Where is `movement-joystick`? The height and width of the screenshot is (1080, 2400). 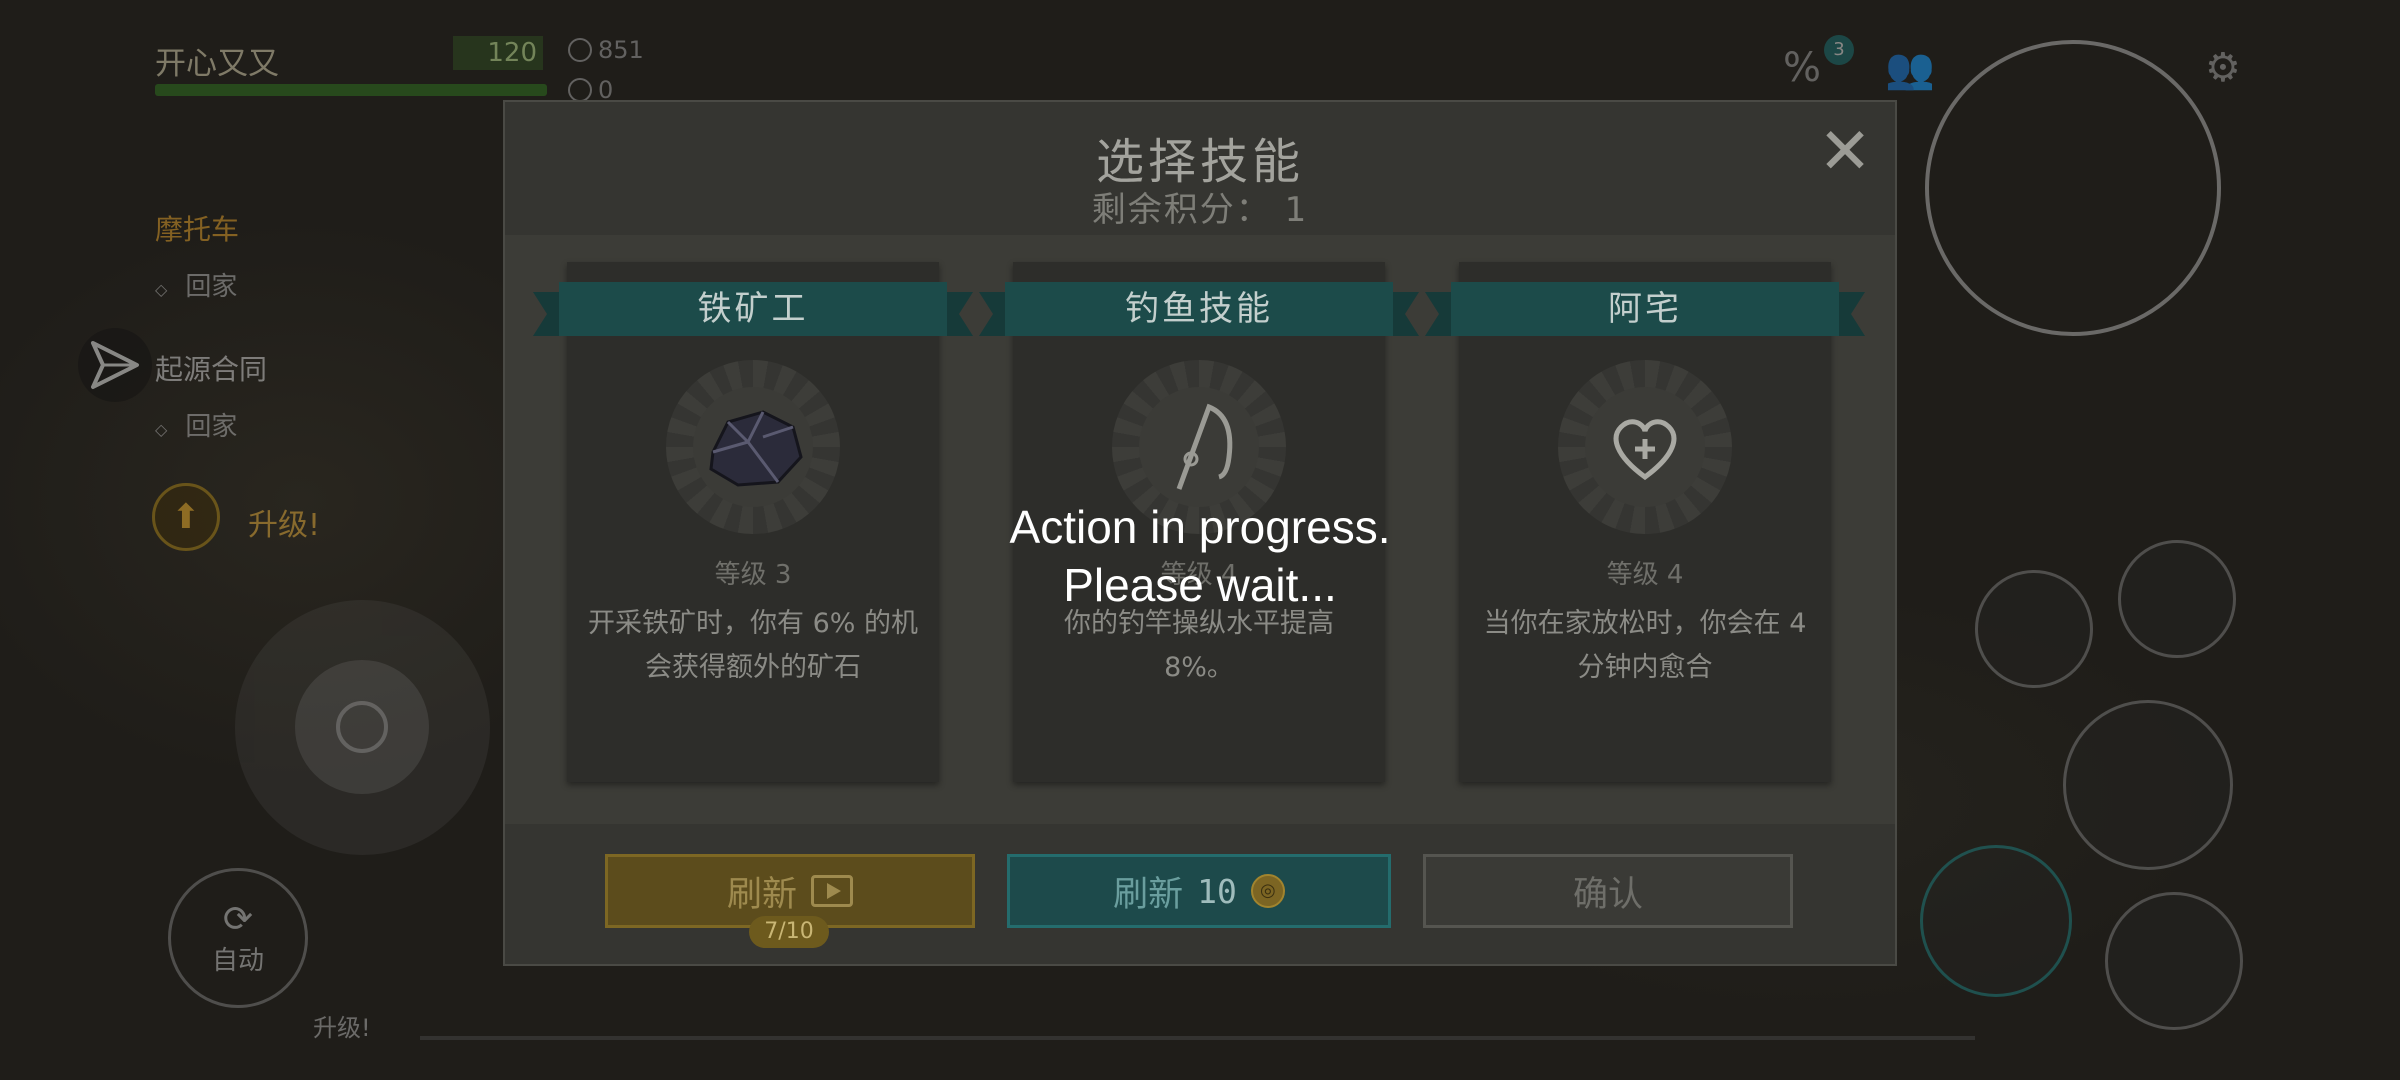 movement-joystick is located at coordinates (362, 727).